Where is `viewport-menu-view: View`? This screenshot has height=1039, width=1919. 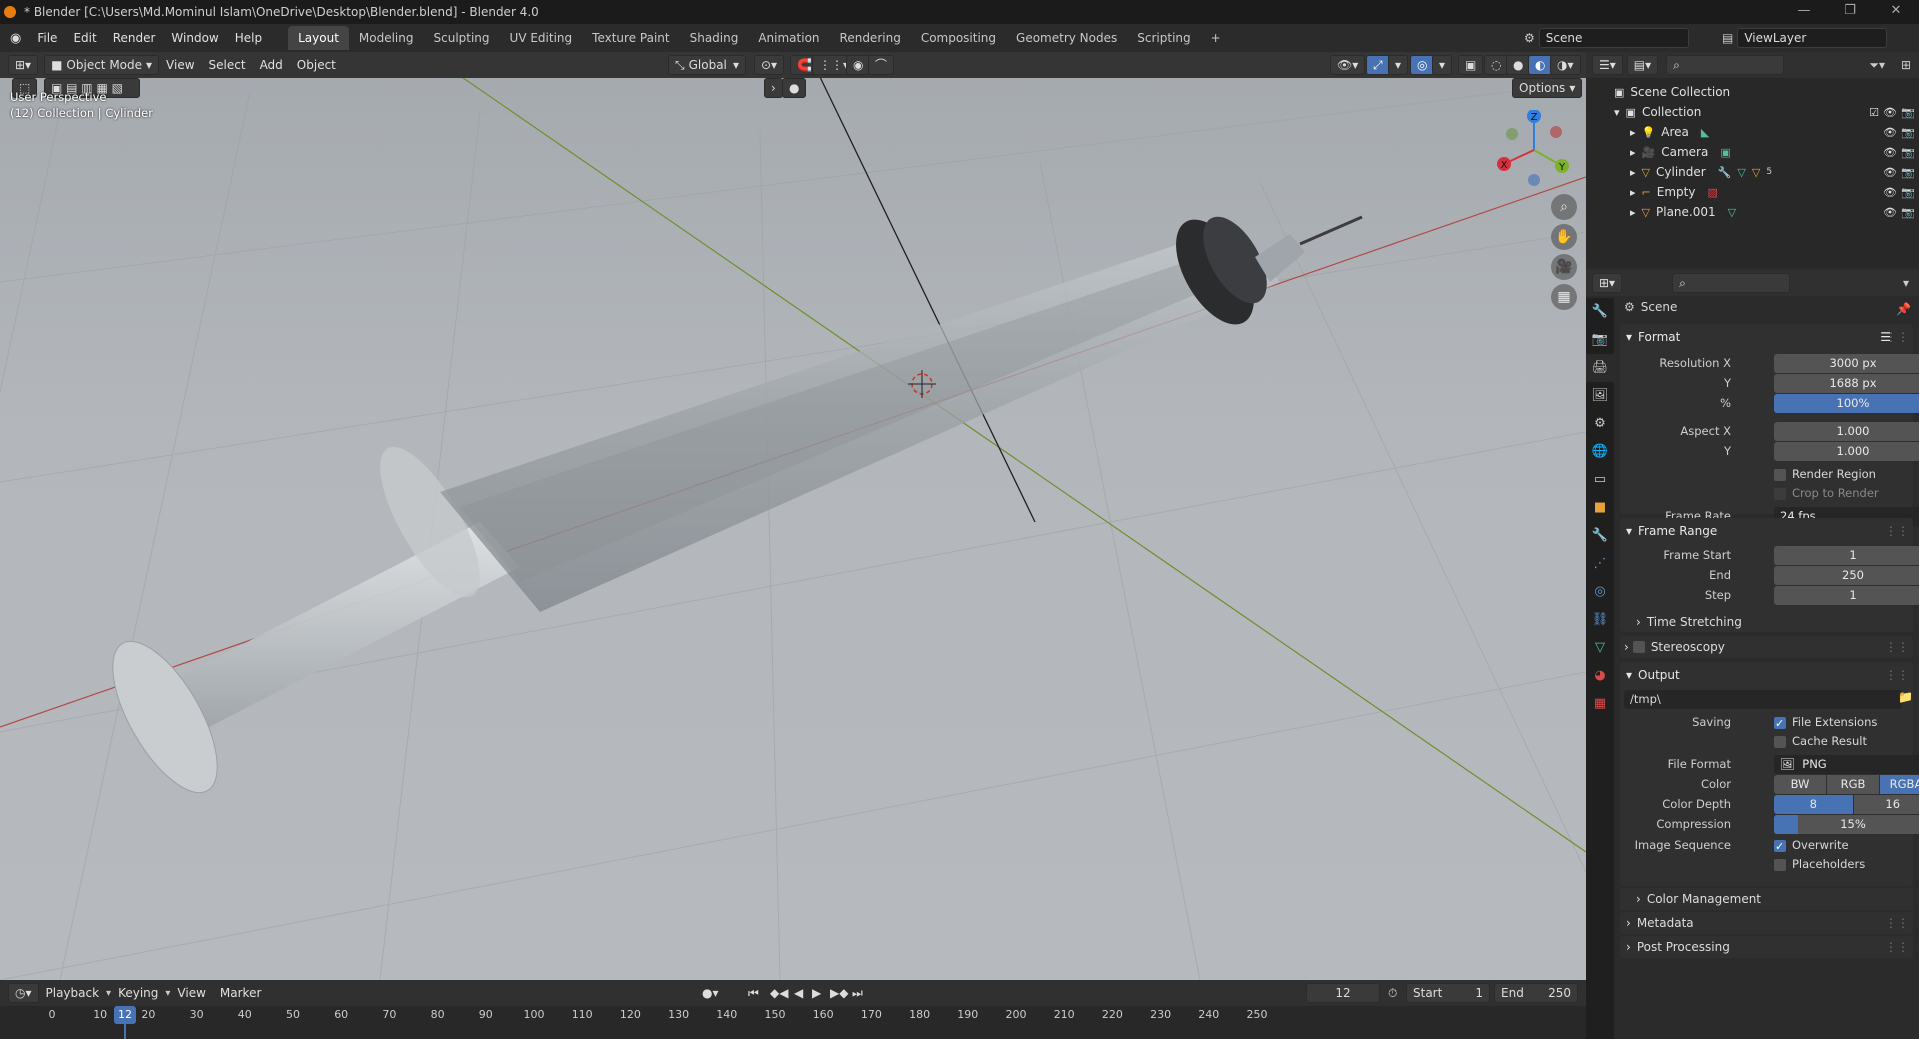 viewport-menu-view: View is located at coordinates (180, 65).